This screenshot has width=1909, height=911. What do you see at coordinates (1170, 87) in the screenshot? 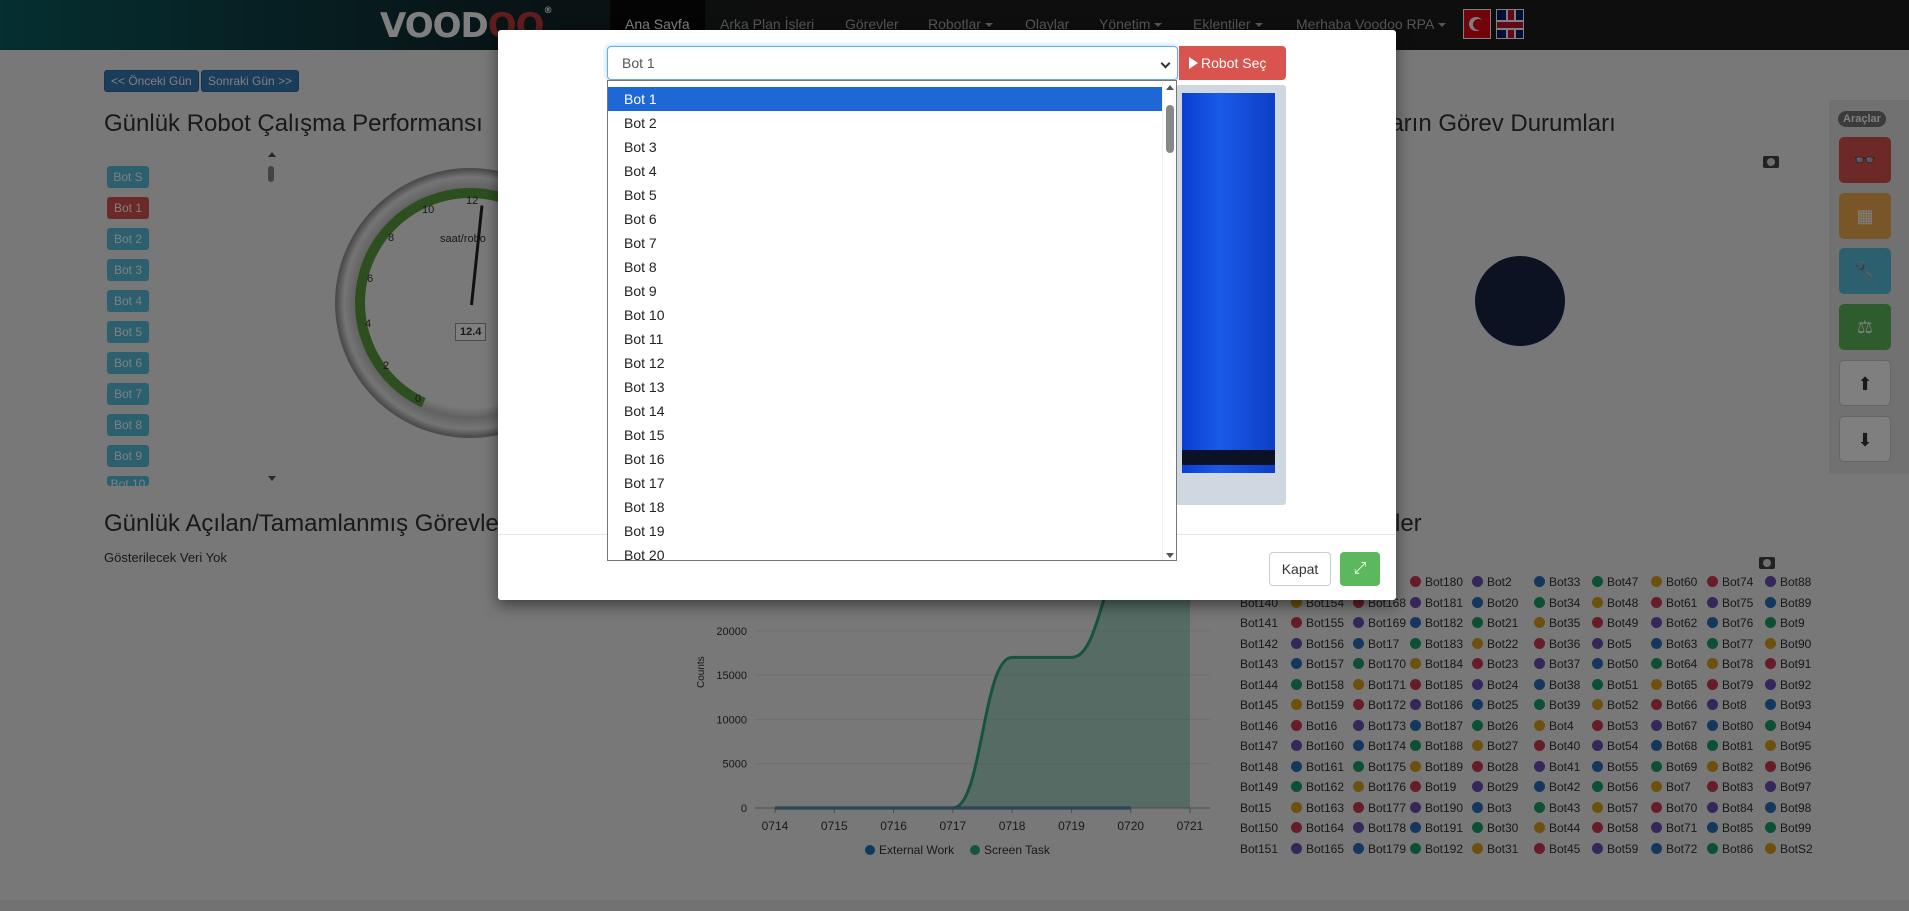
I see `scroll-up-icon` at bounding box center [1170, 87].